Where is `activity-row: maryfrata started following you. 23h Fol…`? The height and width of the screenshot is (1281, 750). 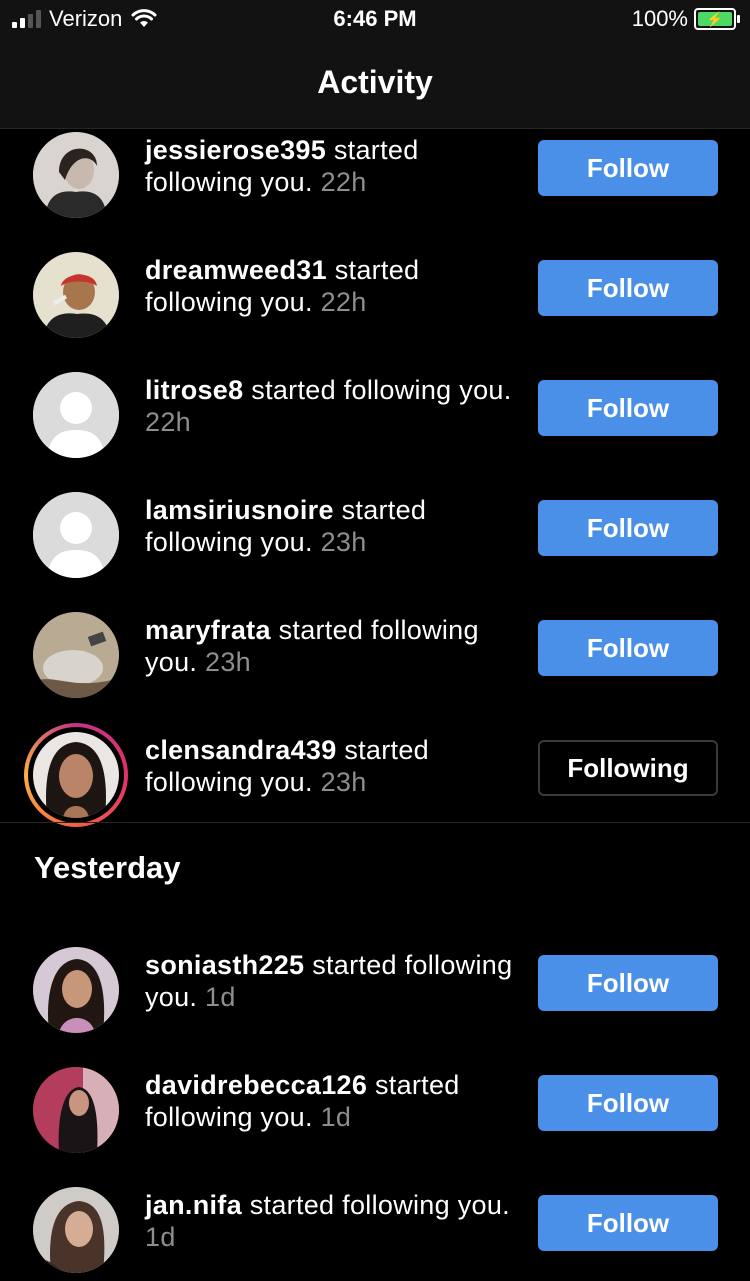 activity-row: maryfrata started following you. 23h Fol… is located at coordinates (375, 646).